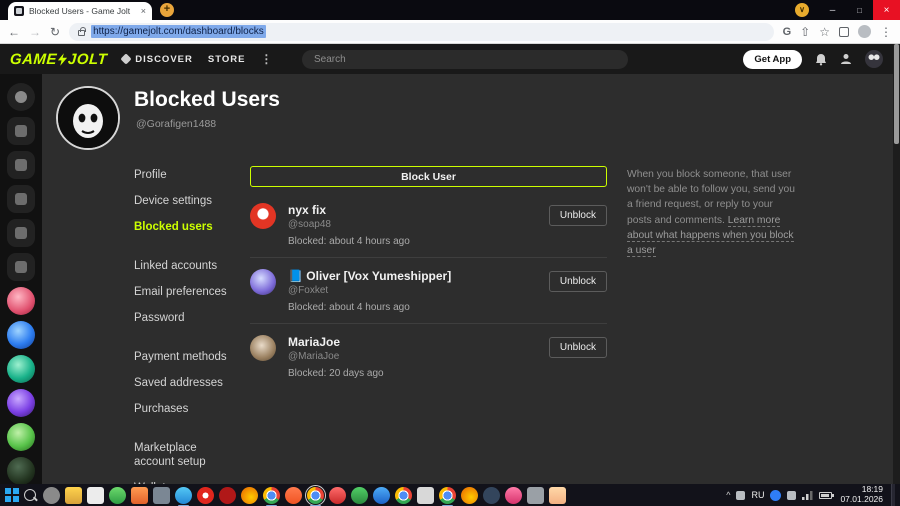 This screenshot has height=506, width=900. What do you see at coordinates (21, 165) in the screenshot?
I see `sidebar-store-icon` at bounding box center [21, 165].